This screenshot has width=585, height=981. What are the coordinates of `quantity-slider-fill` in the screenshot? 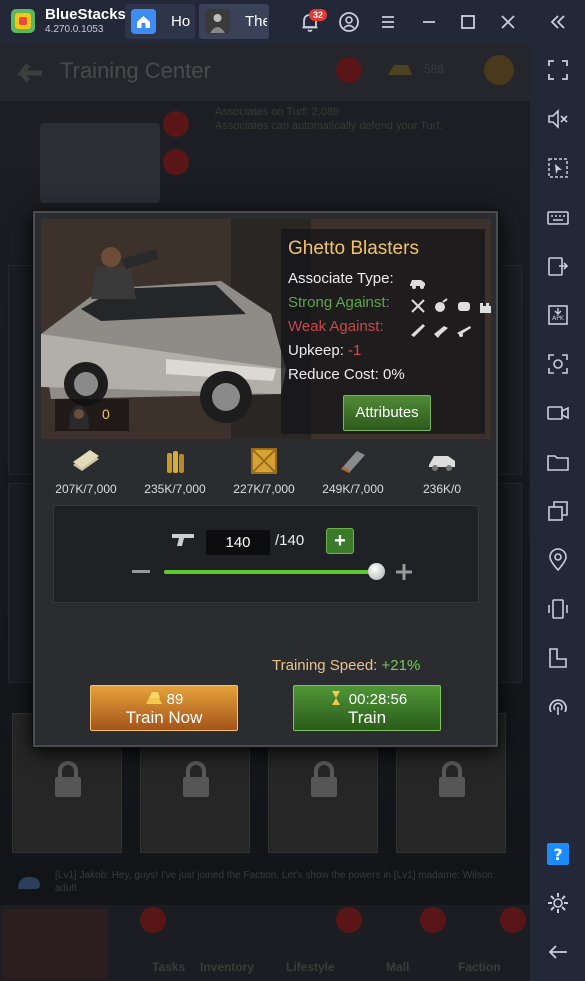 It's located at (273, 572).